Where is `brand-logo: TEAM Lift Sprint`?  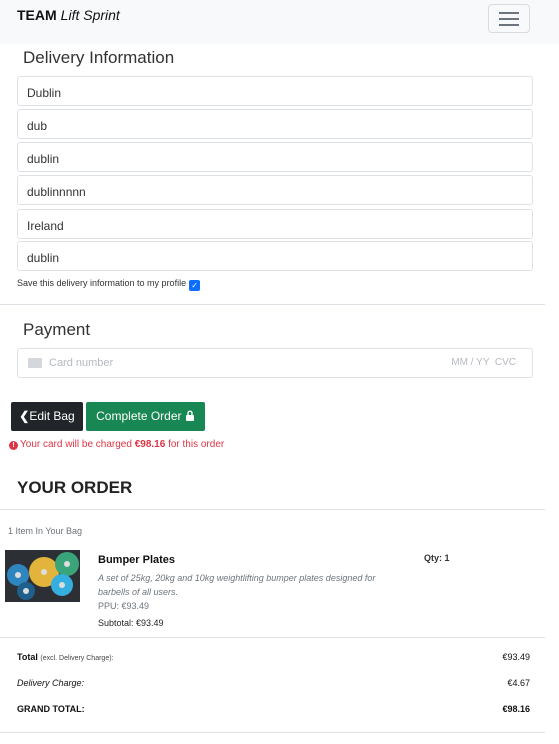 brand-logo: TEAM Lift Sprint is located at coordinates (68, 15).